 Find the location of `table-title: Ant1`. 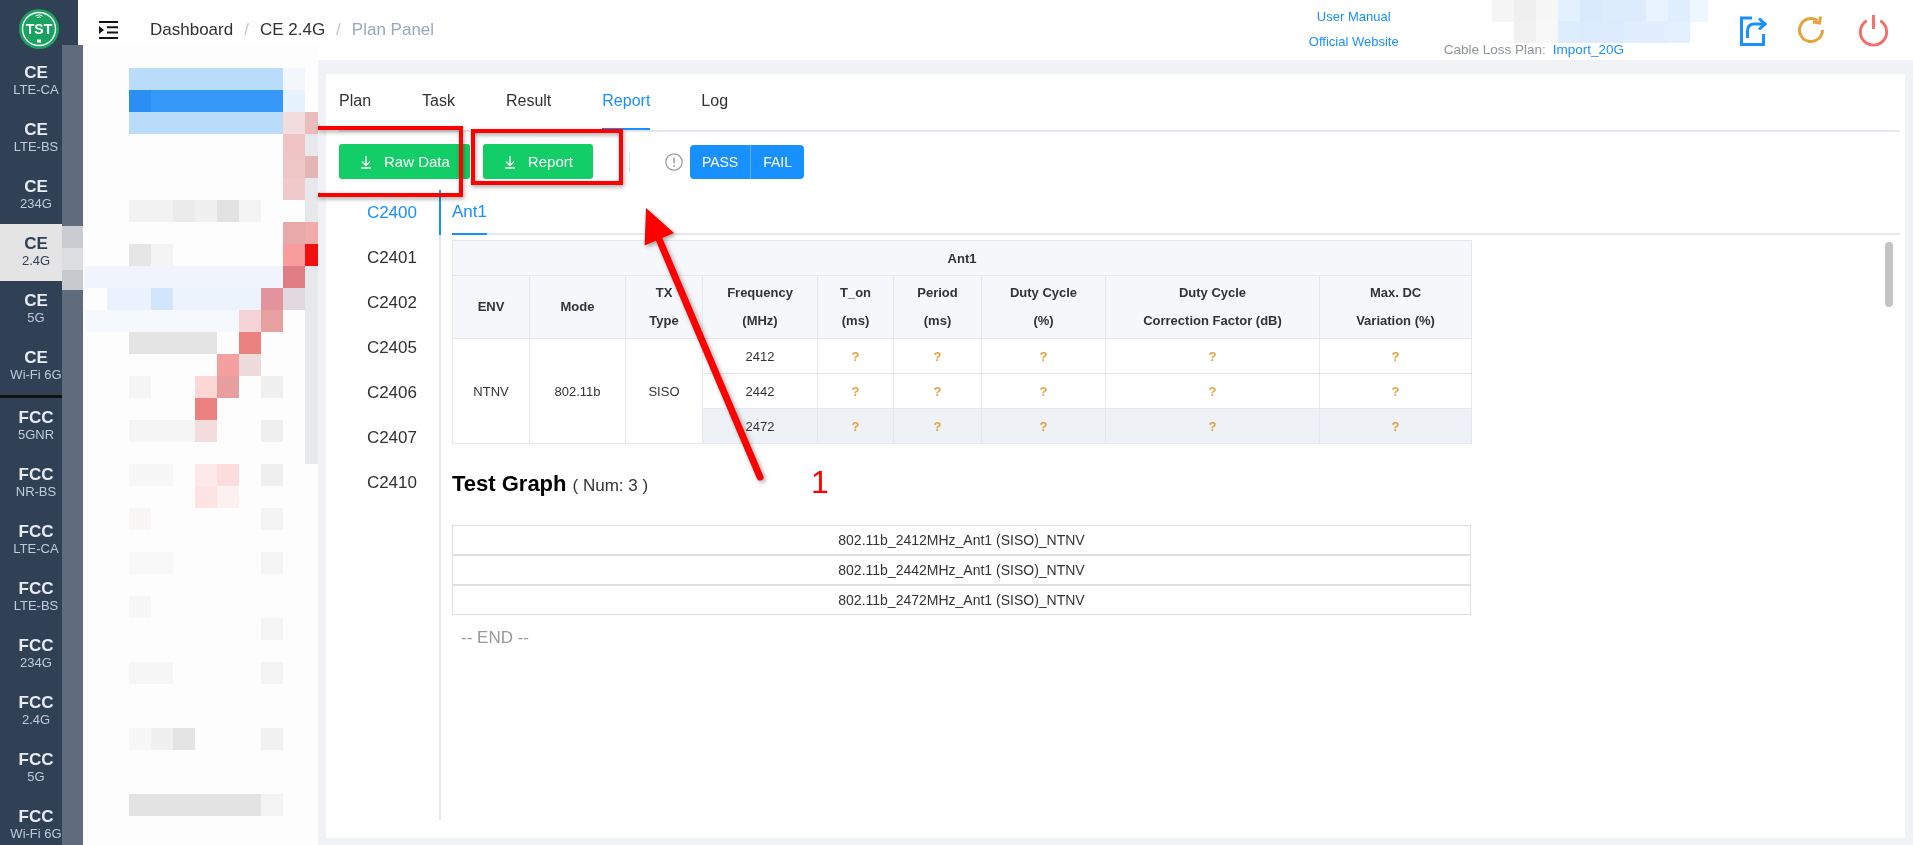

table-title: Ant1 is located at coordinates (962, 258).